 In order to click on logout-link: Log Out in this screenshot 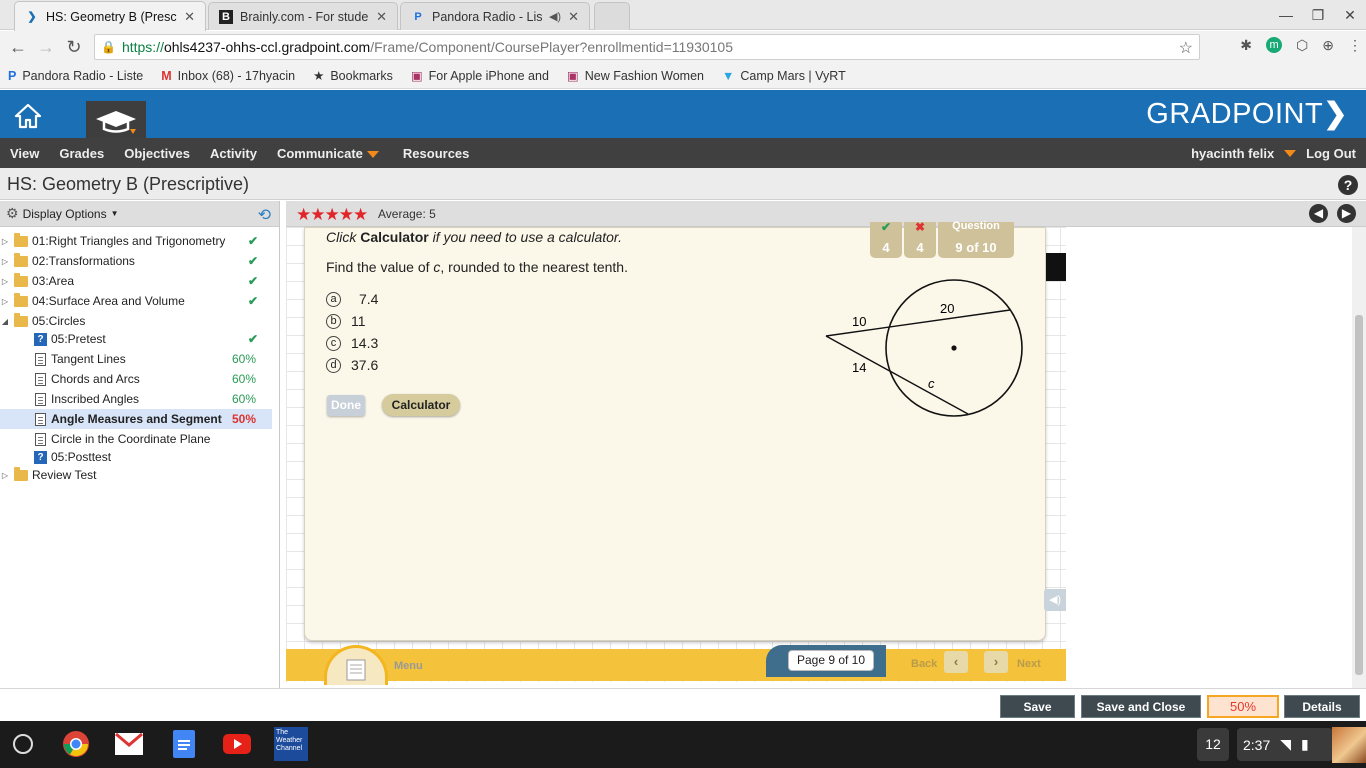, I will do `click(1331, 153)`.